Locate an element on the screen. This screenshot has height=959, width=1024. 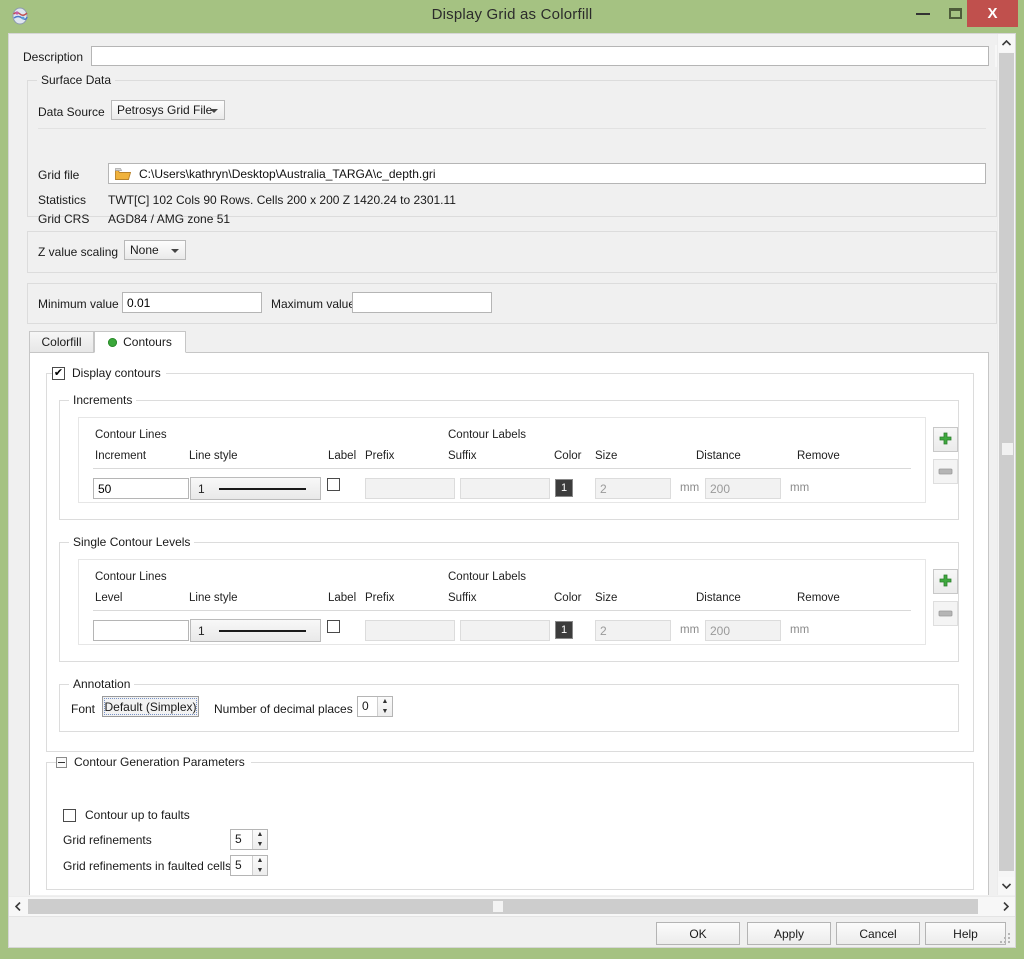
display-contours-checkbox: ✔ Display contours is located at coordinates (109, 373).